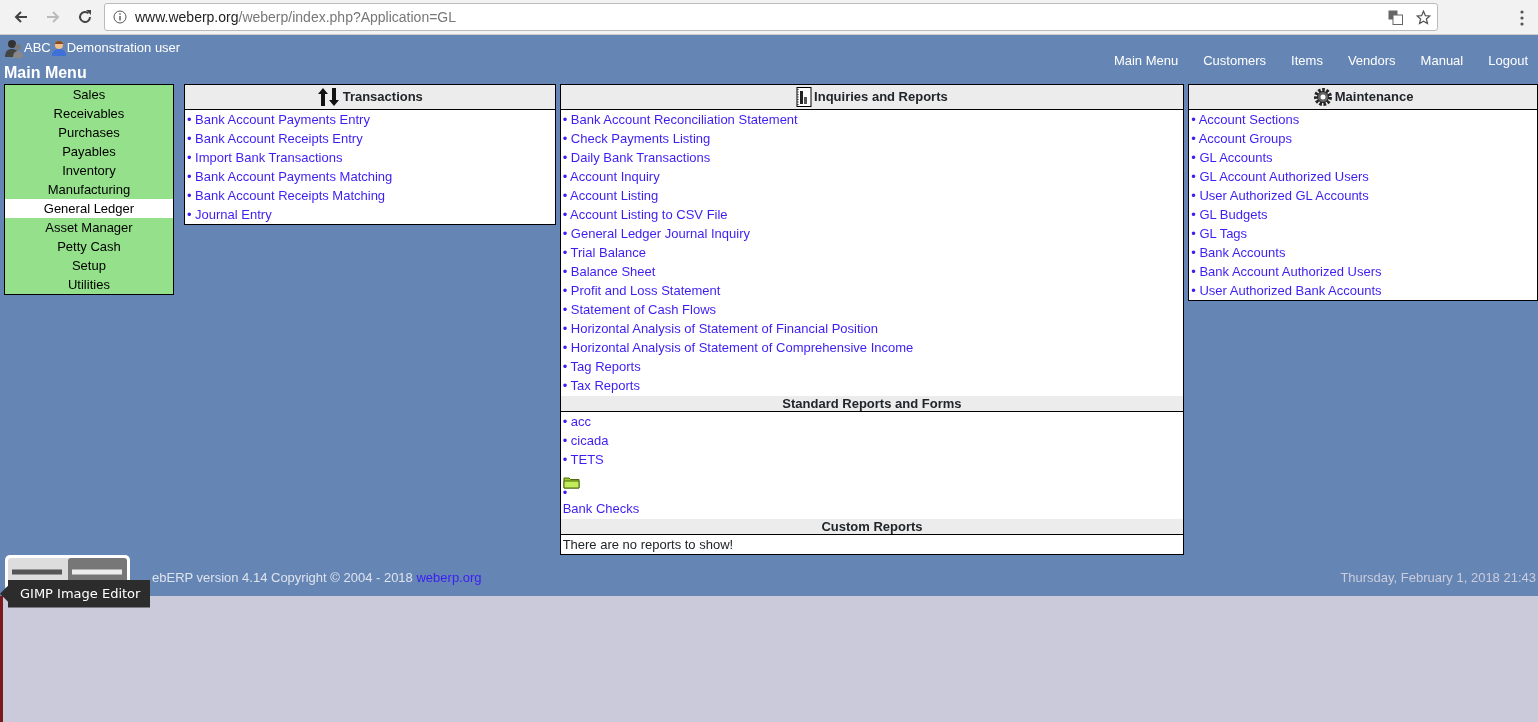 Image resolution: width=1538 pixels, height=722 pixels. What do you see at coordinates (872, 176) in the screenshot?
I see `menu-link: • Account Inquiry` at bounding box center [872, 176].